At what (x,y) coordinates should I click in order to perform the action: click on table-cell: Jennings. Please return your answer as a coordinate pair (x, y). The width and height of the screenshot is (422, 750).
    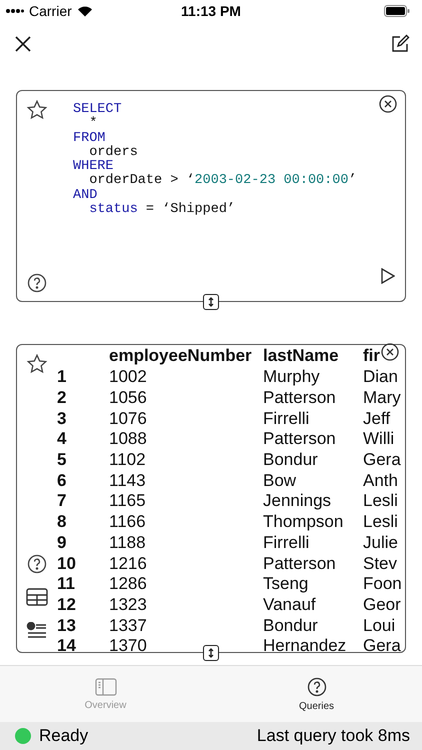
    Looking at the image, I should click on (297, 500).